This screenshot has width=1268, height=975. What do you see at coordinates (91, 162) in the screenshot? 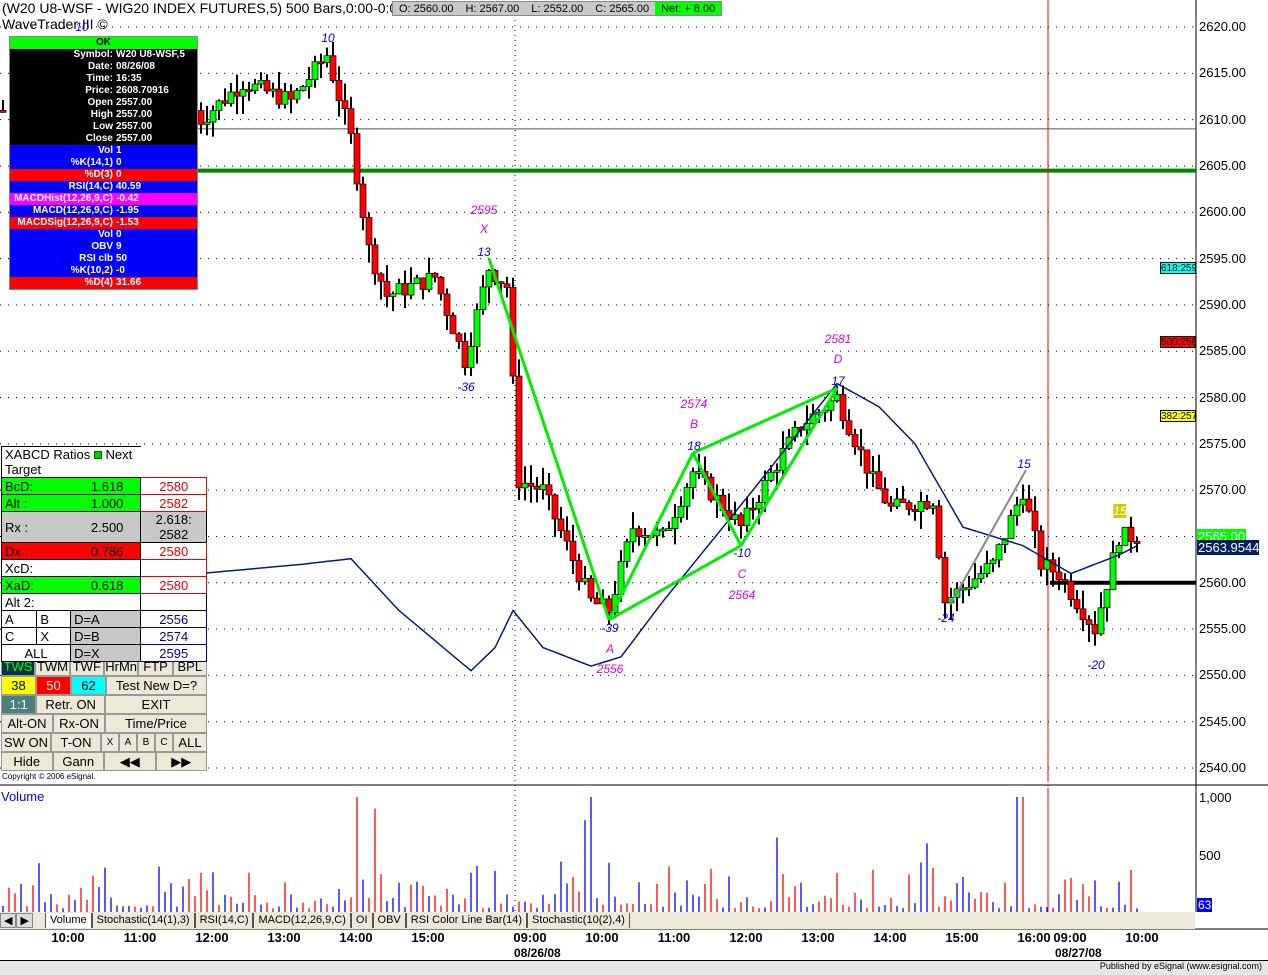
I see `info-key: %K(14,1)` at bounding box center [91, 162].